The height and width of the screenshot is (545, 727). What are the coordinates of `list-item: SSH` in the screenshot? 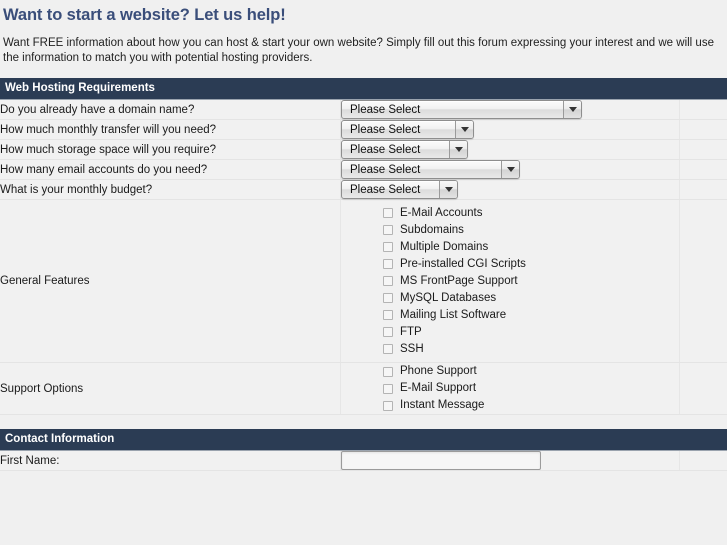 It's located at (531, 349).